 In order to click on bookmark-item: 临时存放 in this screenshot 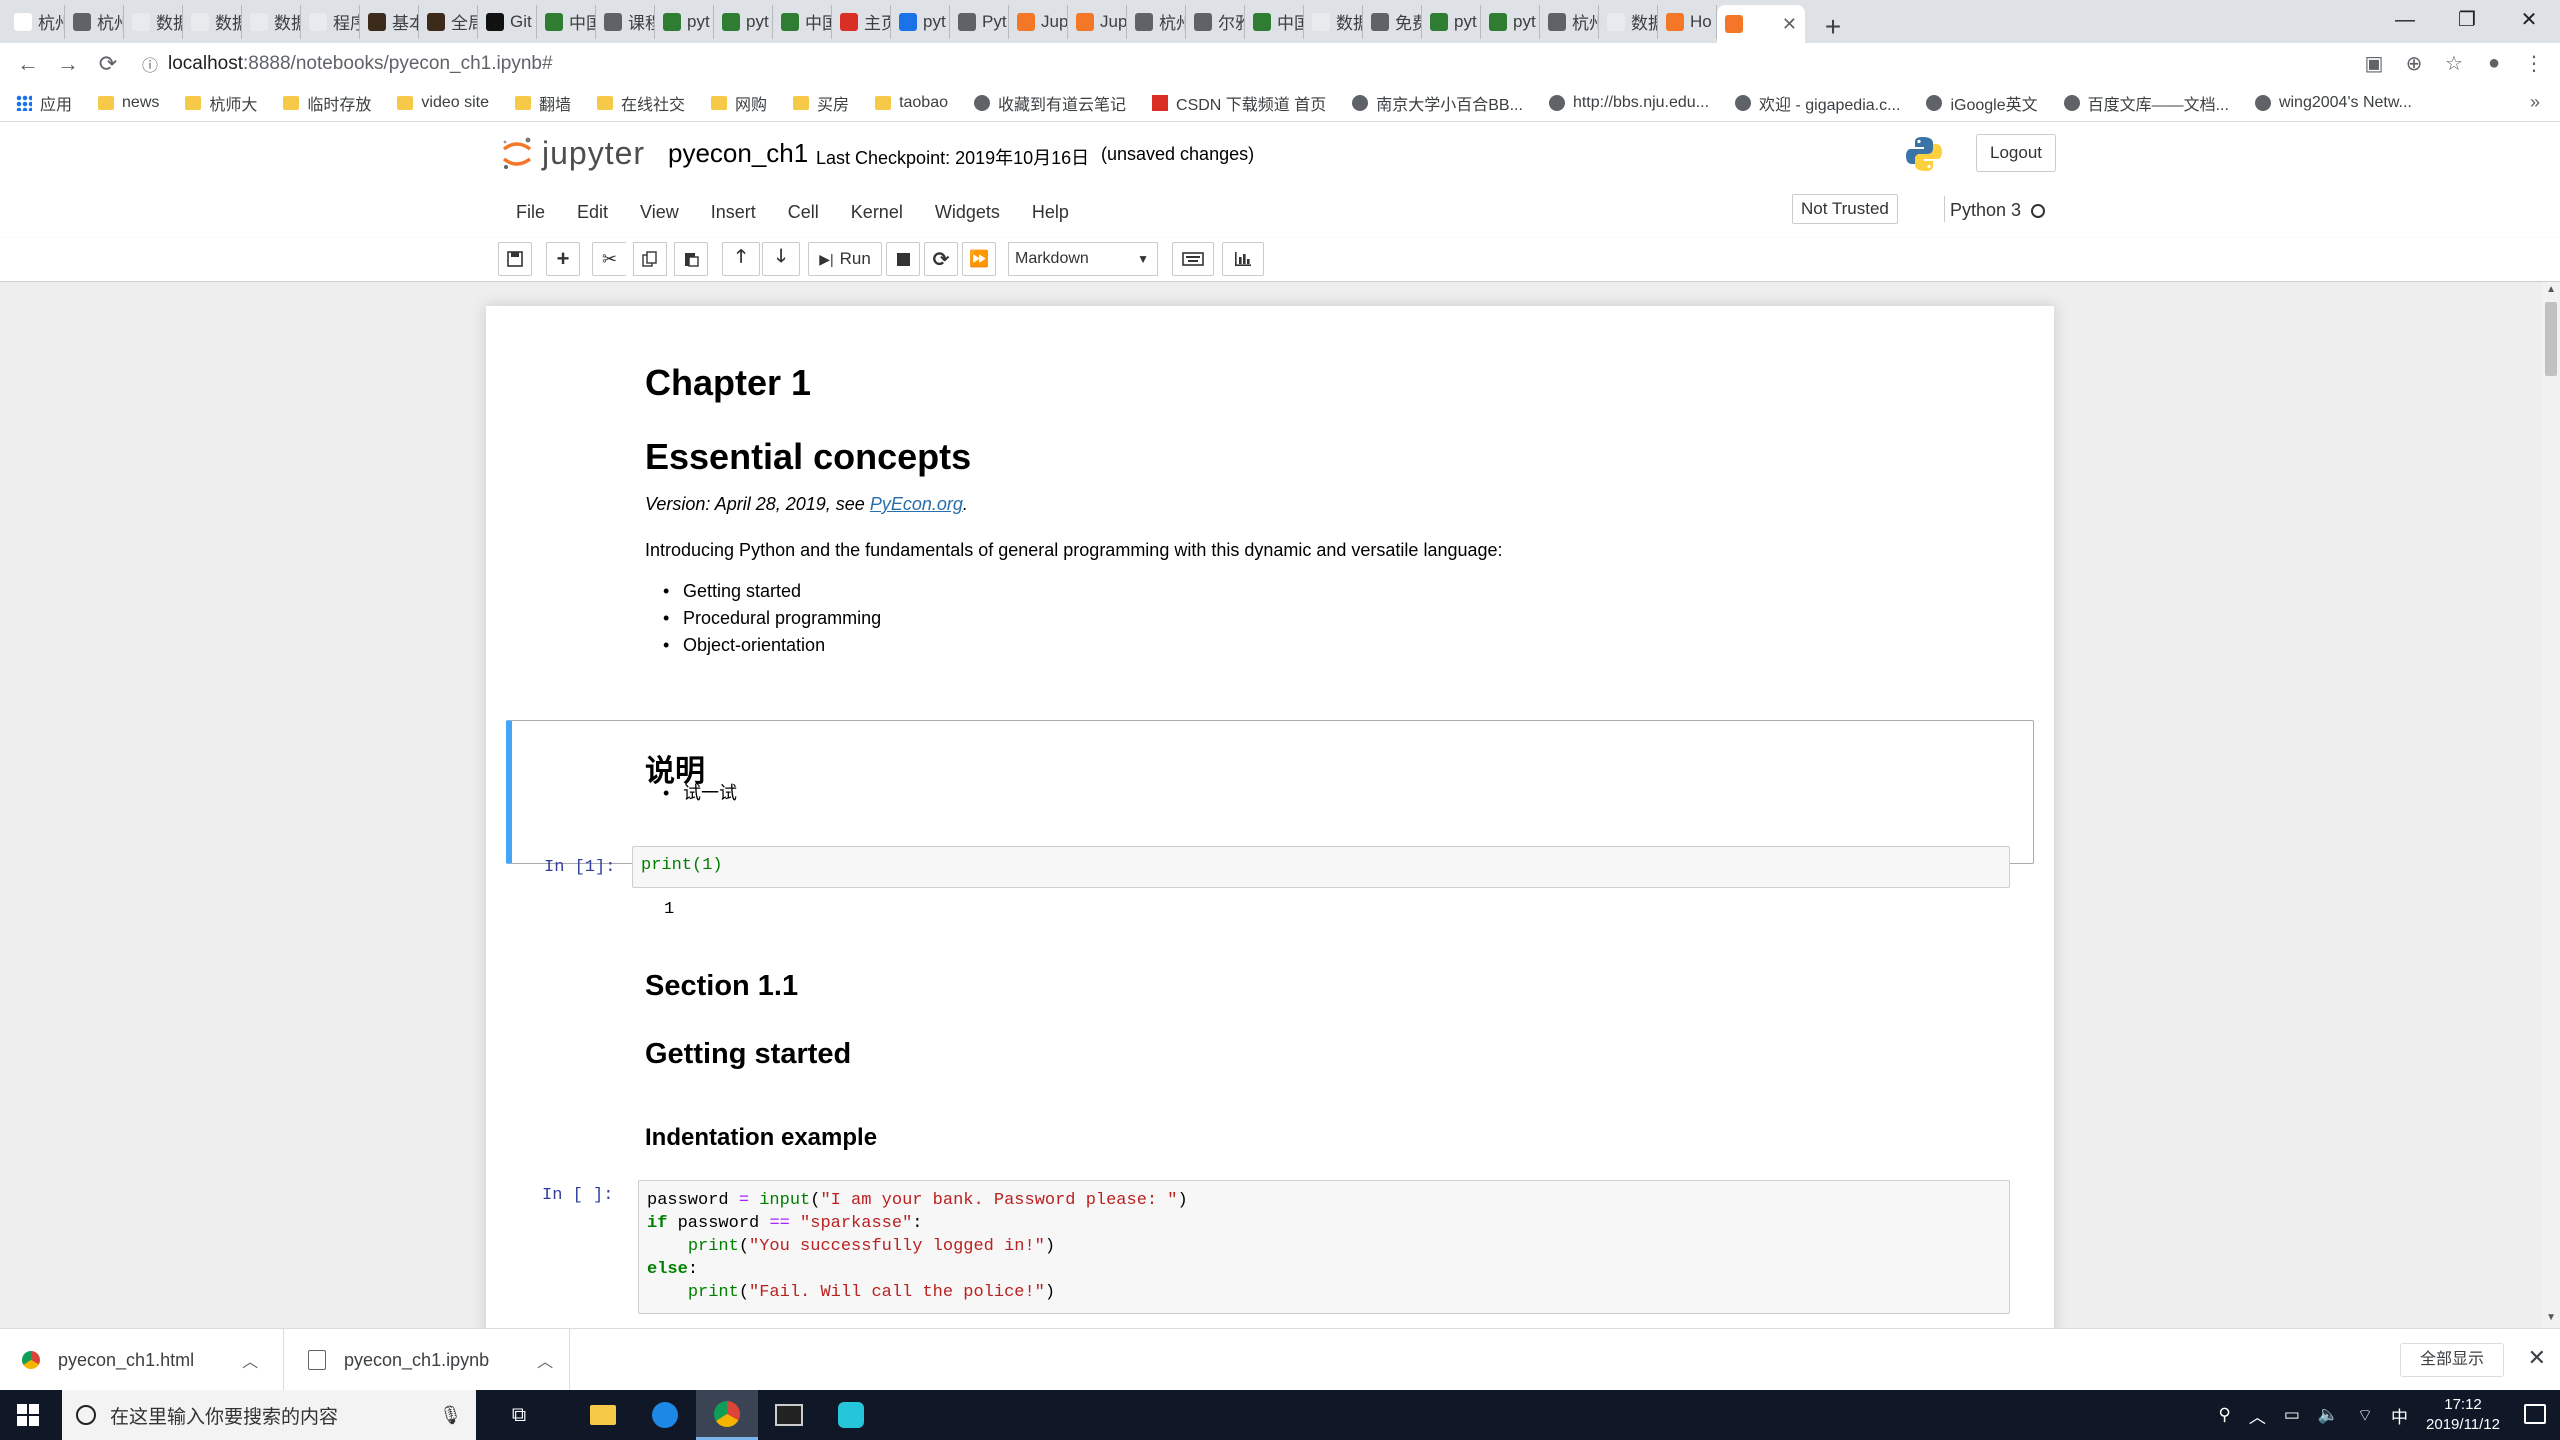, I will do `click(327, 103)`.